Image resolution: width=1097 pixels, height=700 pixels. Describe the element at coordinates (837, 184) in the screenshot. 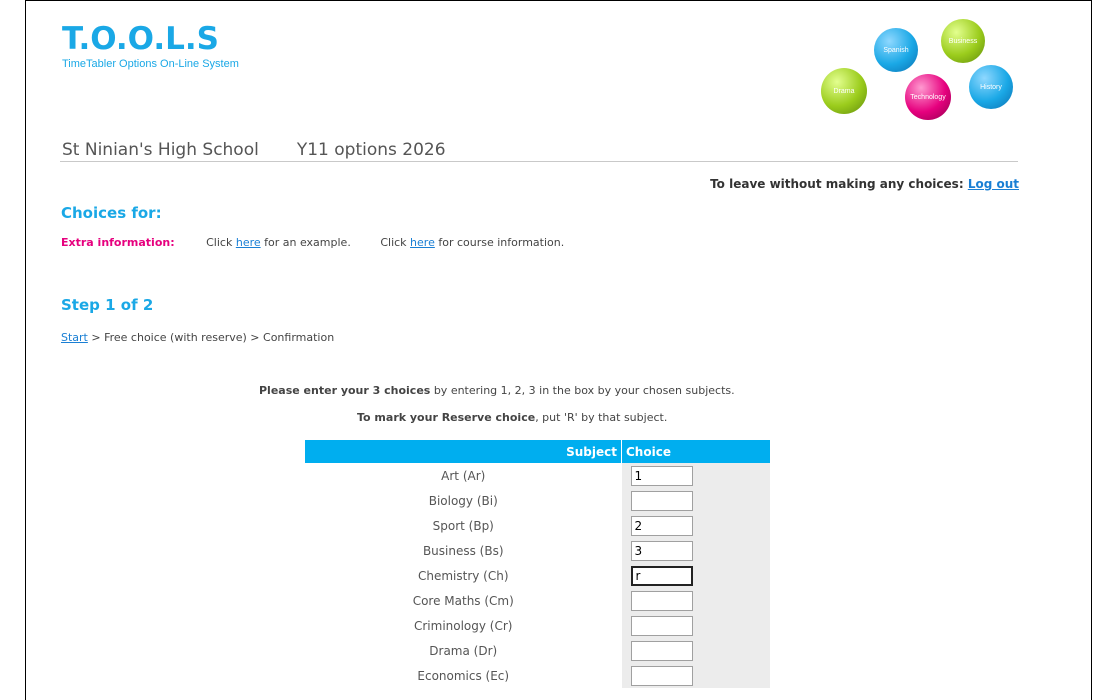

I see `logout-prompt: To leave without making any choices:` at that location.